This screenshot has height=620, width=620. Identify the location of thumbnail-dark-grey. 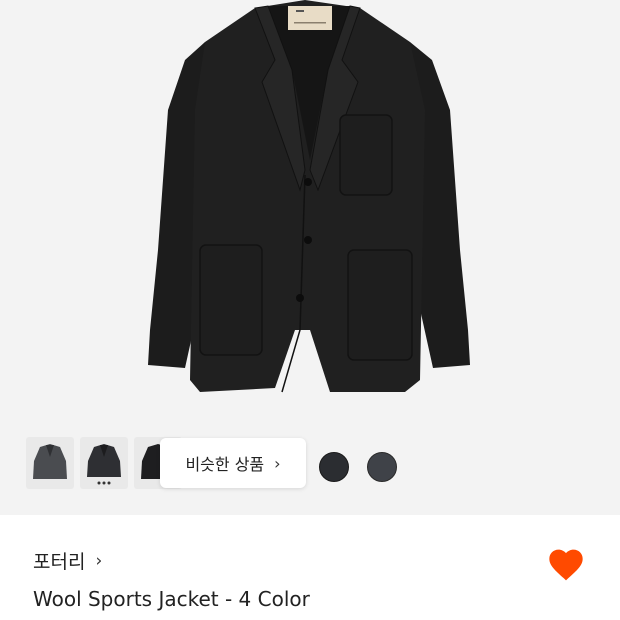
(104, 463).